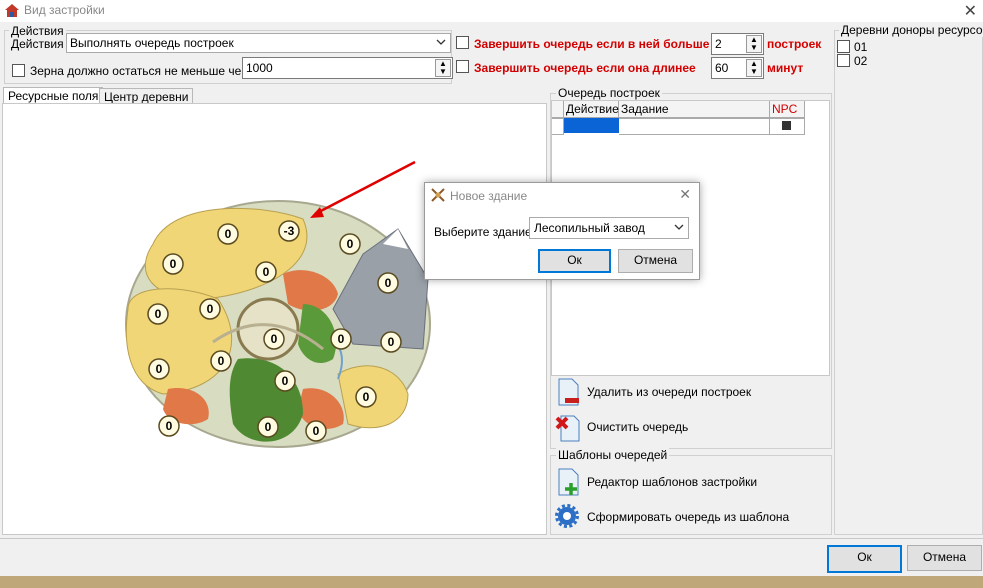  I want to click on finish-more-label: Завершить очередь если в ней больше, so click(592, 44).